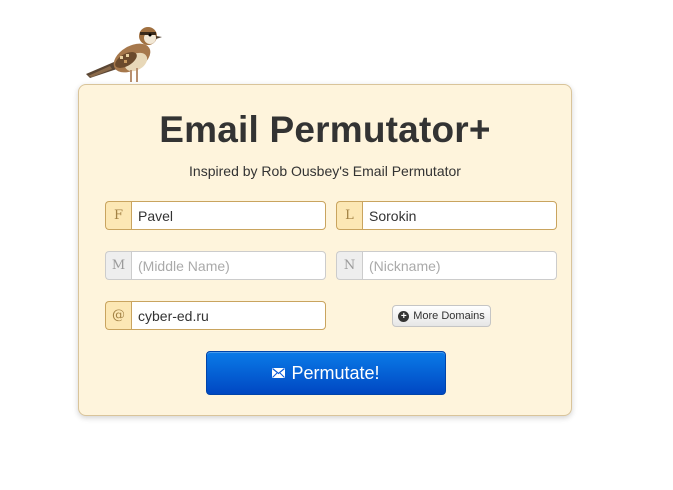  I want to click on more-domains-label: More Domains, so click(449, 316).